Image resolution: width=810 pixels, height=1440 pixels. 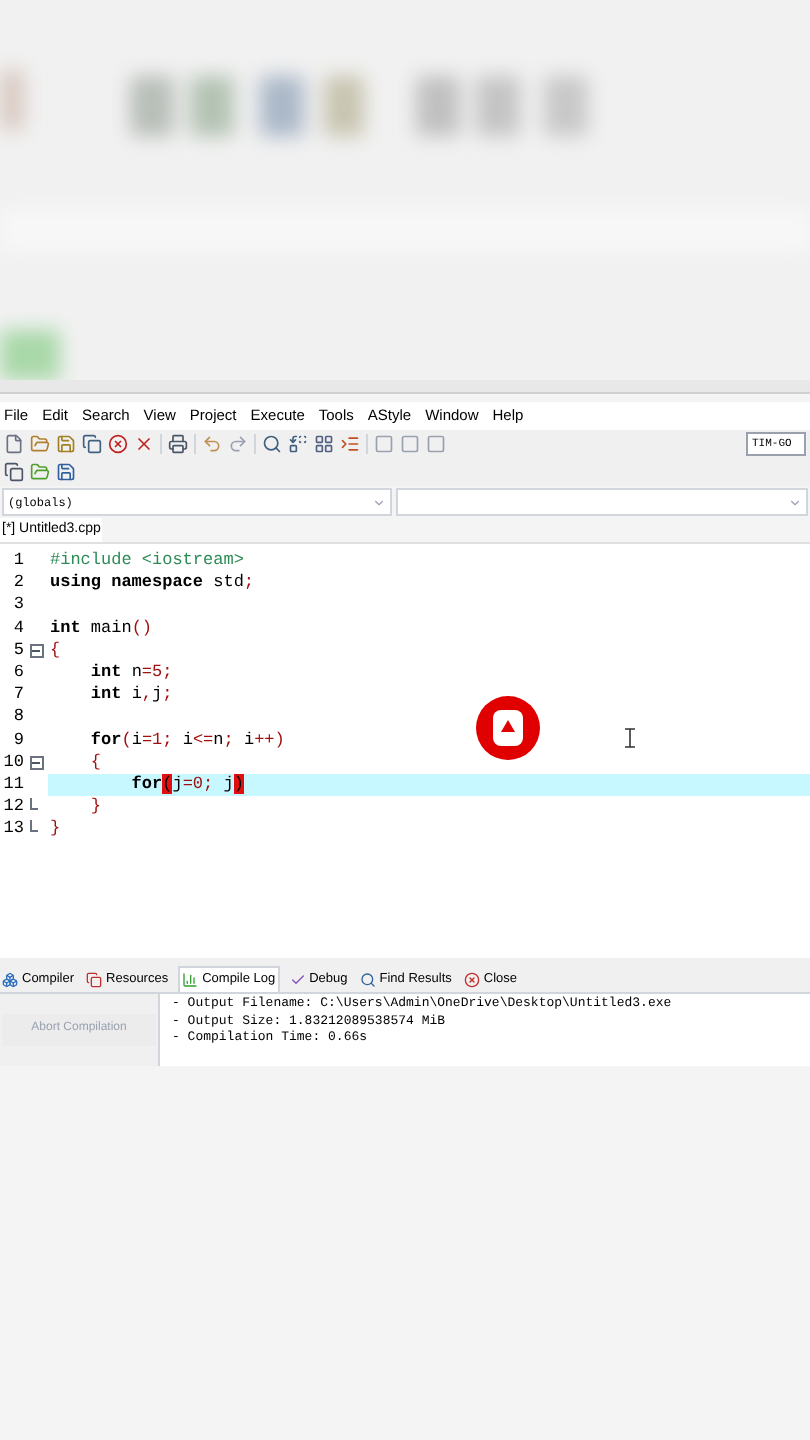 What do you see at coordinates (298, 444) in the screenshot?
I see `replace-icon` at bounding box center [298, 444].